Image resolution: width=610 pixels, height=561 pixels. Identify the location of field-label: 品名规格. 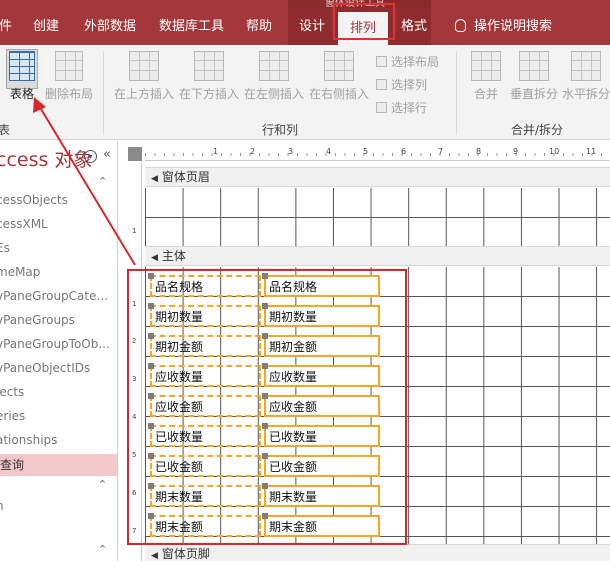
(205, 286).